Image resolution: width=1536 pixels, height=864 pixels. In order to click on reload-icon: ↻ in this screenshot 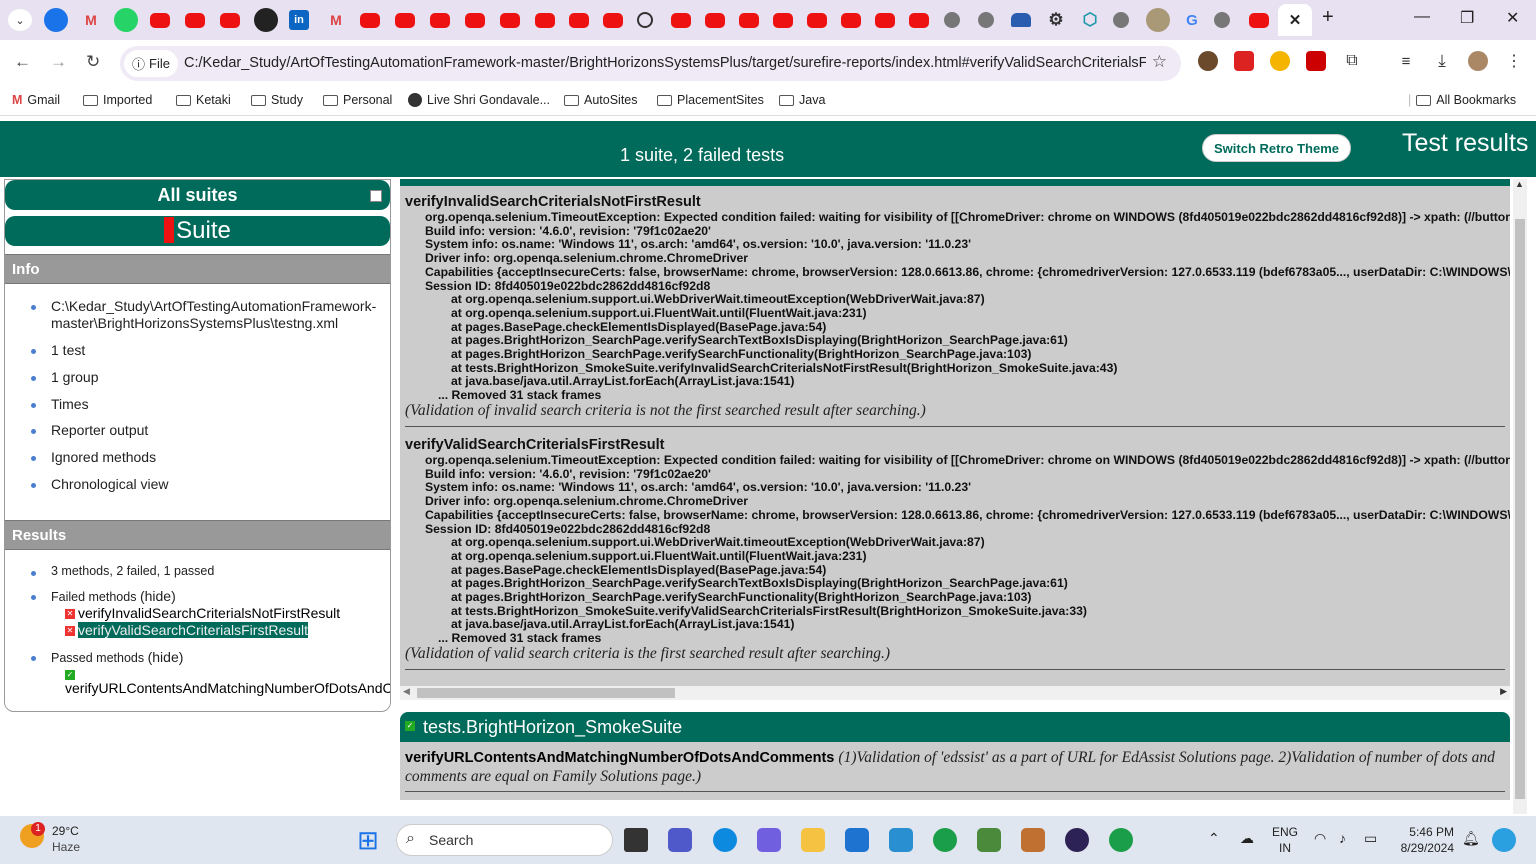, I will do `click(93, 62)`.